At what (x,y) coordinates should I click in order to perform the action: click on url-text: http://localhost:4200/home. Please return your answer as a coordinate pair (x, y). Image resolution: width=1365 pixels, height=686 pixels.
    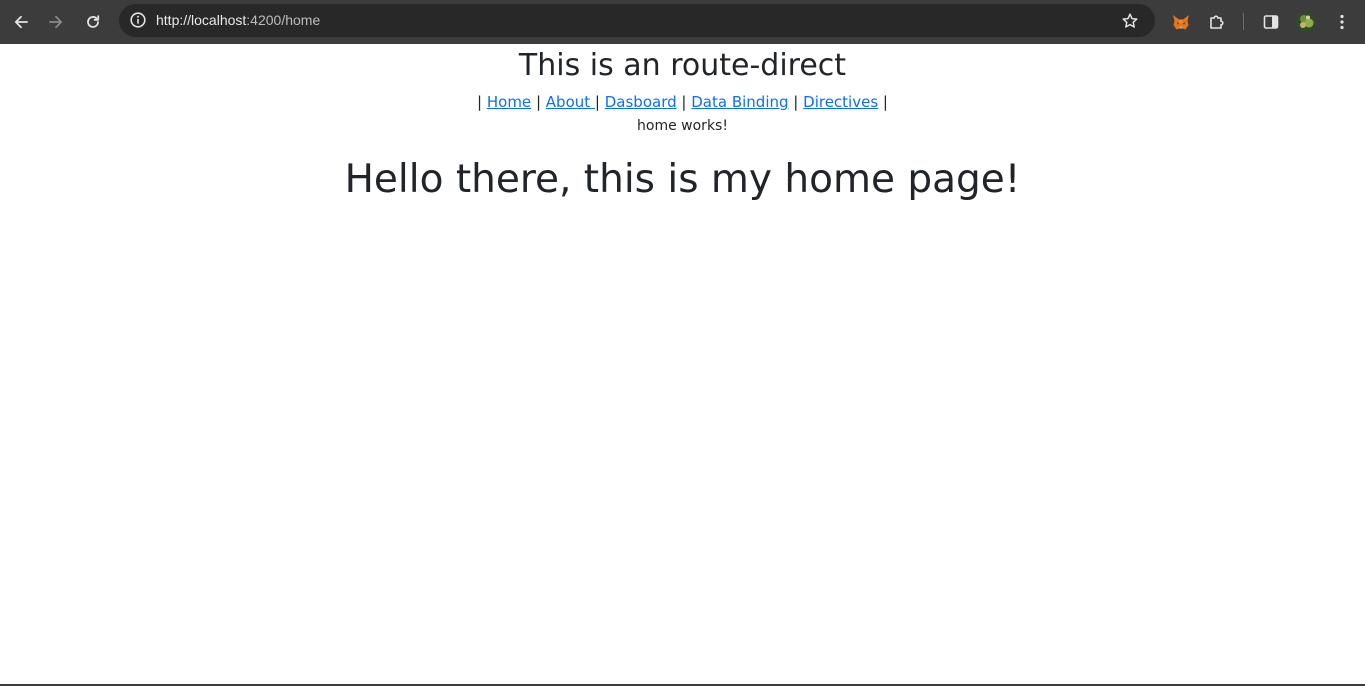
    Looking at the image, I should click on (238, 20).